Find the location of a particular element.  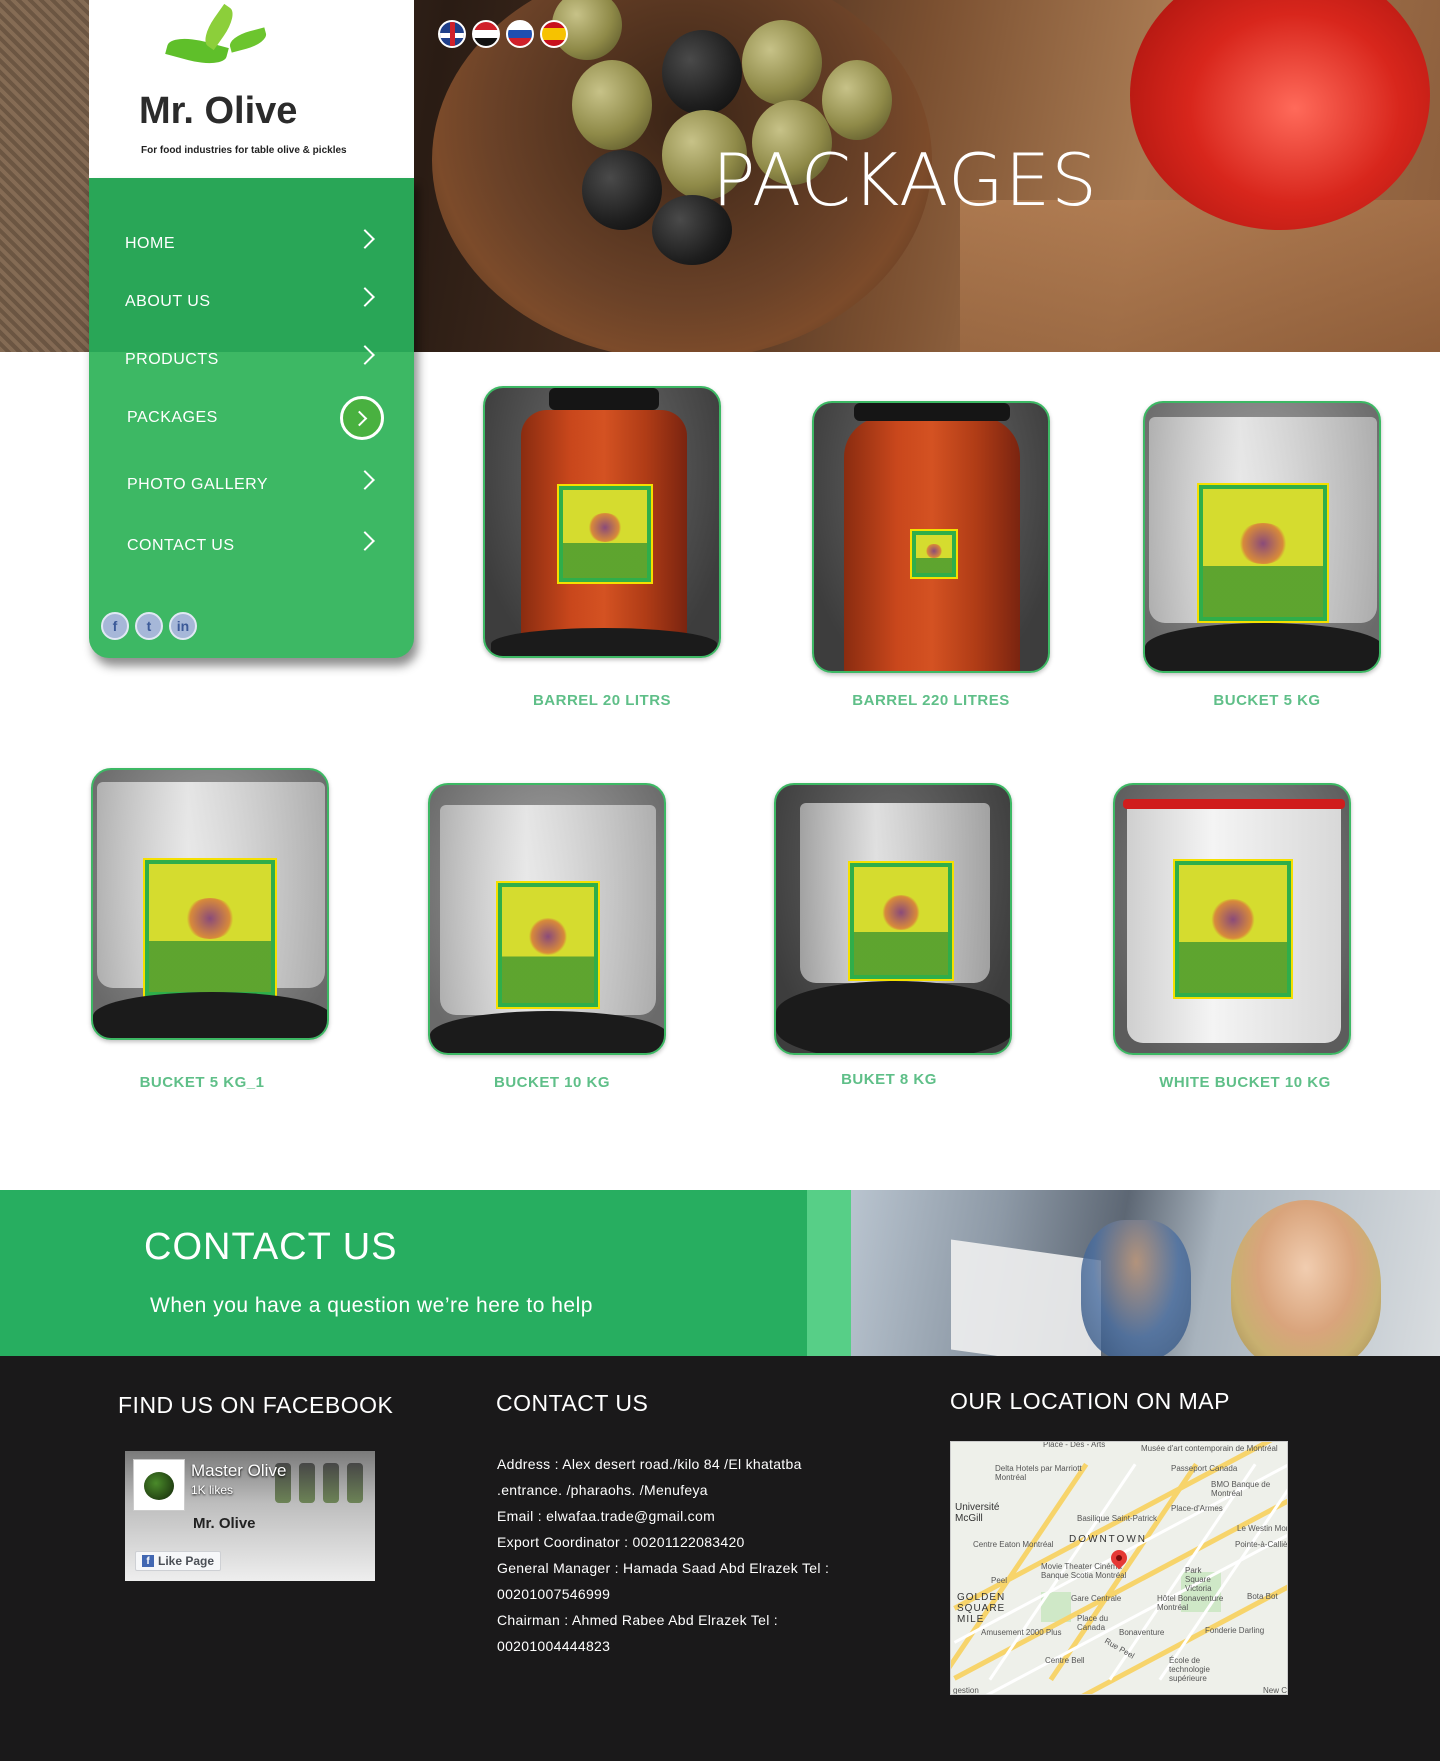

contact-line: Export Coordinator : 00201122083420 is located at coordinates (621, 1542).